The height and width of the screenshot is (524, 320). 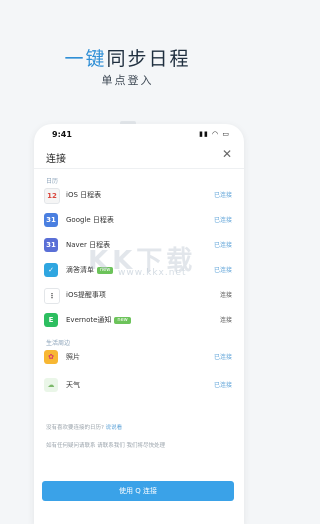 What do you see at coordinates (90, 270) in the screenshot?
I see `row-label: 滴答清单 new` at bounding box center [90, 270].